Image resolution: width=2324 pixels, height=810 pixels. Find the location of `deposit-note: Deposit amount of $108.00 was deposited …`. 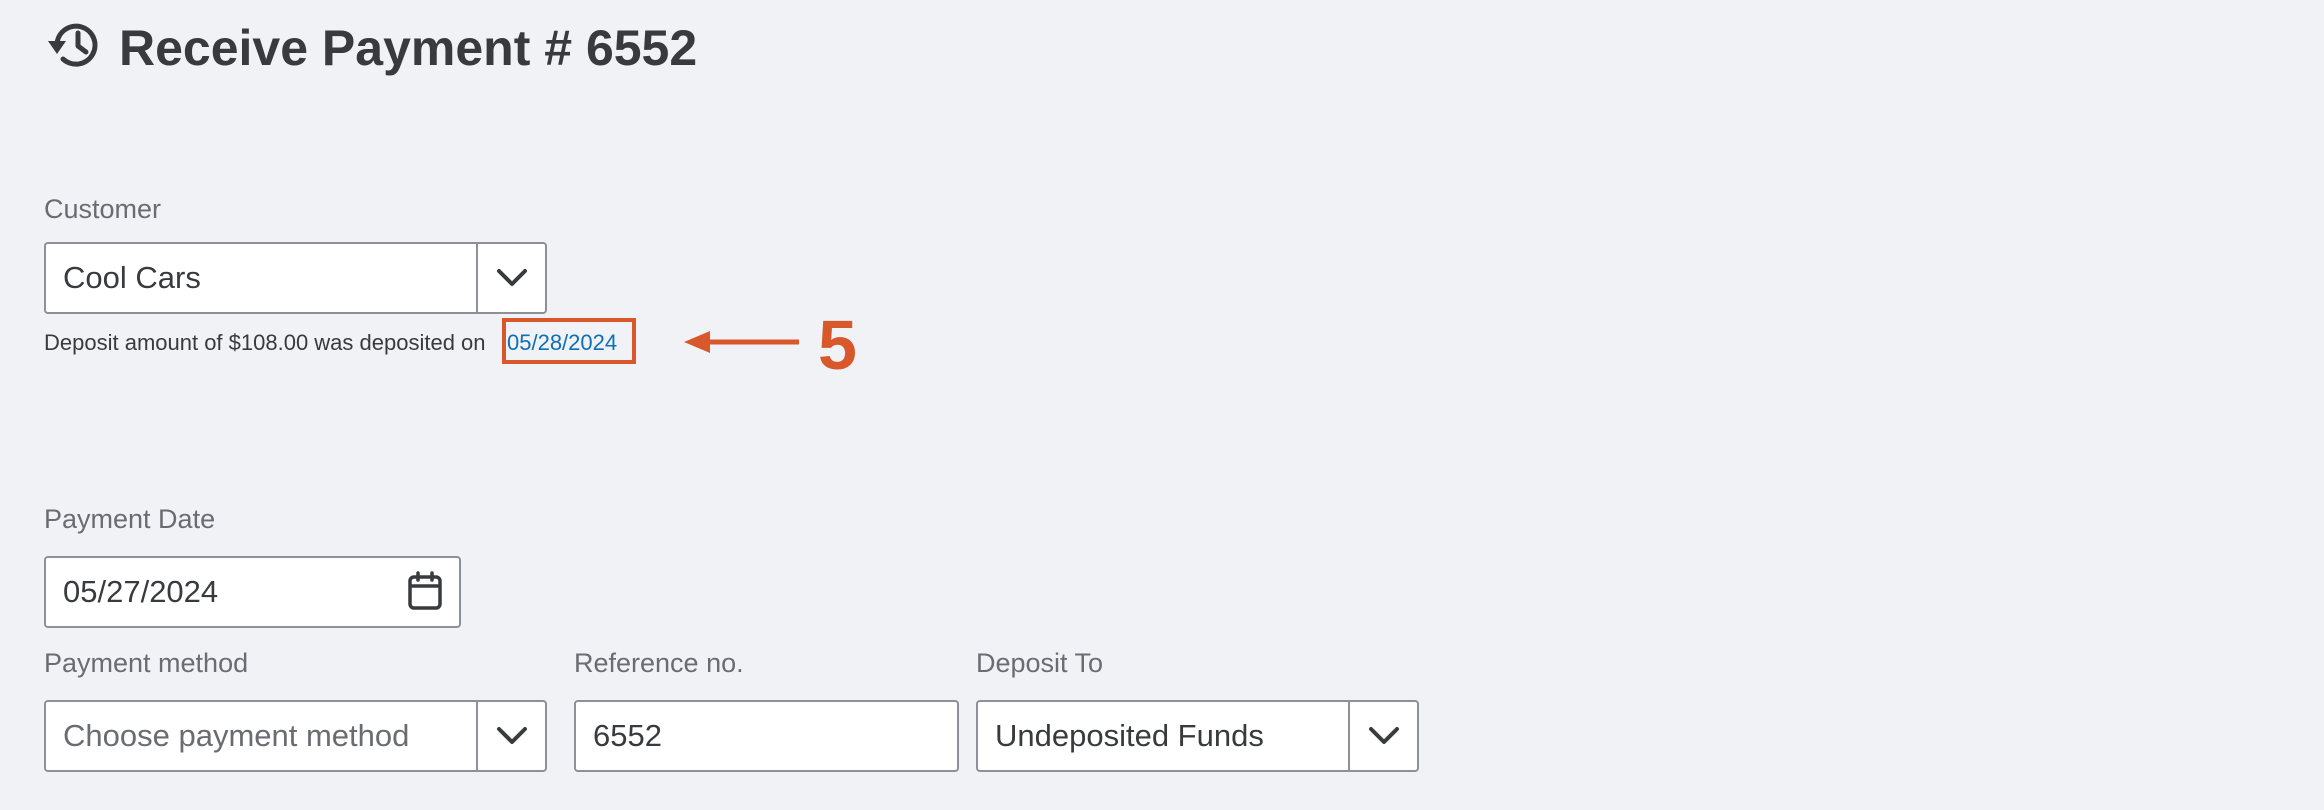

deposit-note: Deposit amount of $108.00 was deposited … is located at coordinates (265, 342).